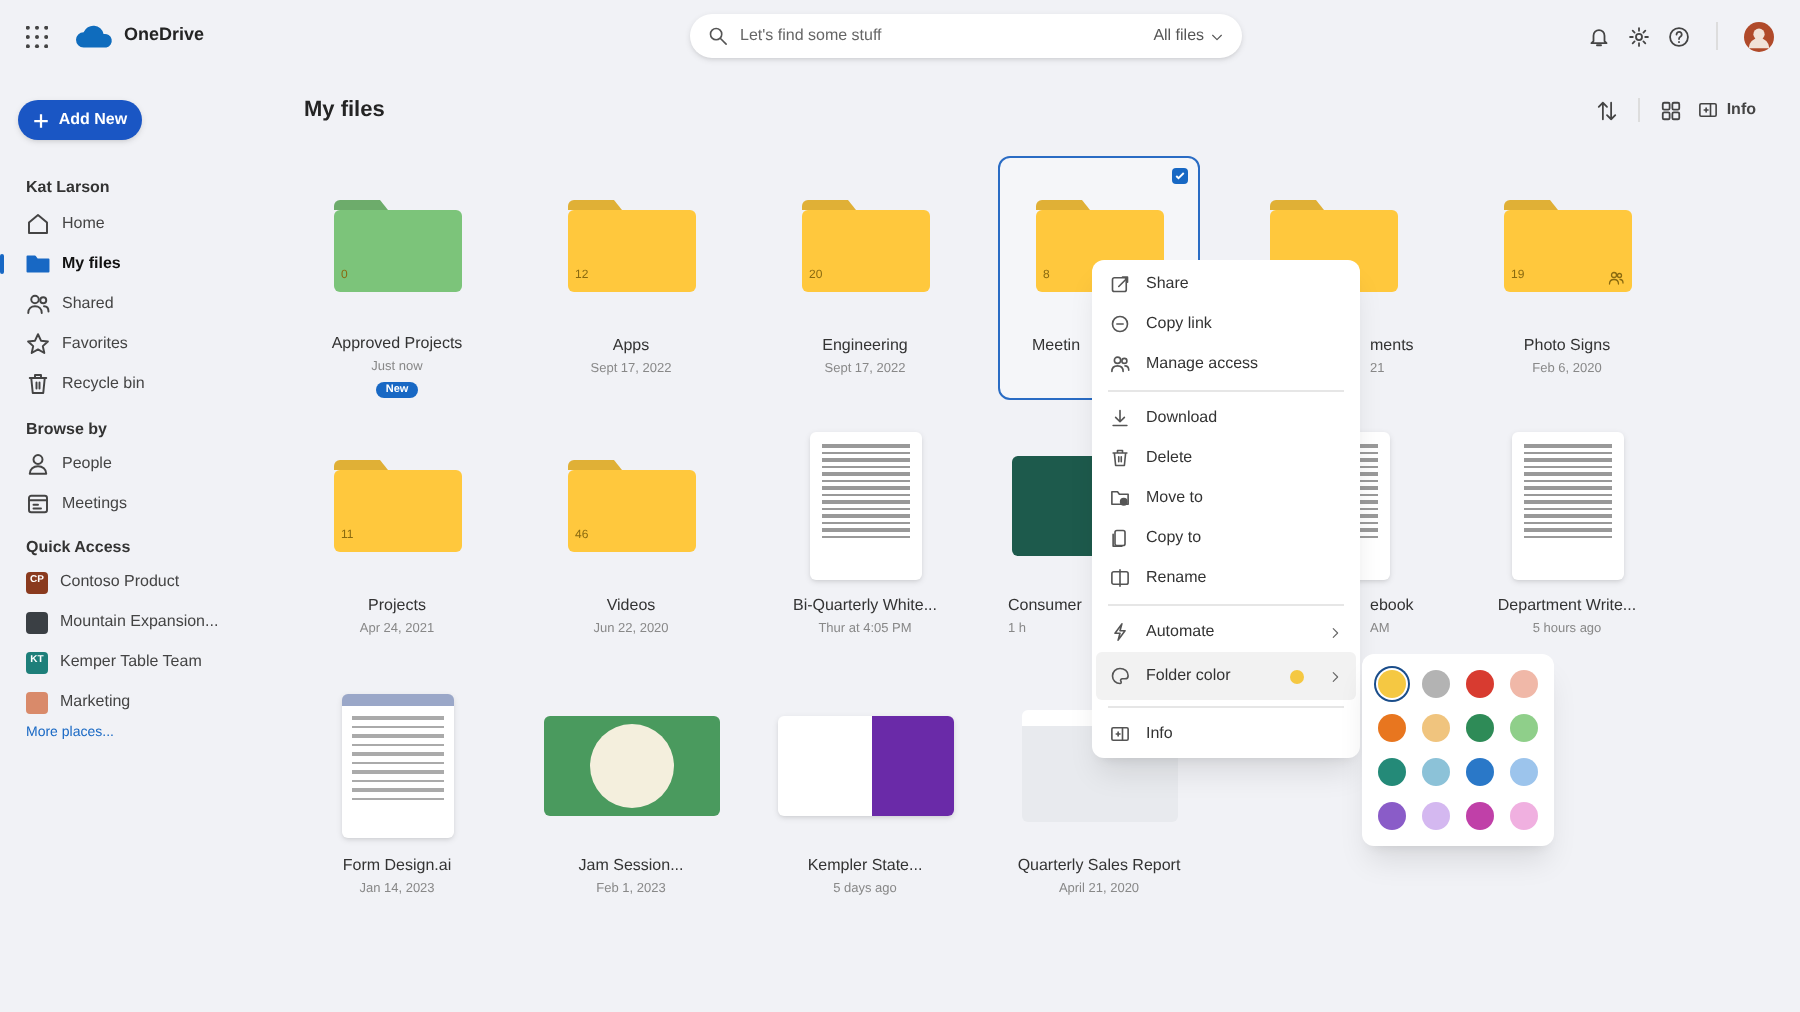 The width and height of the screenshot is (1800, 1012). What do you see at coordinates (38, 344) in the screenshot?
I see `star-icon` at bounding box center [38, 344].